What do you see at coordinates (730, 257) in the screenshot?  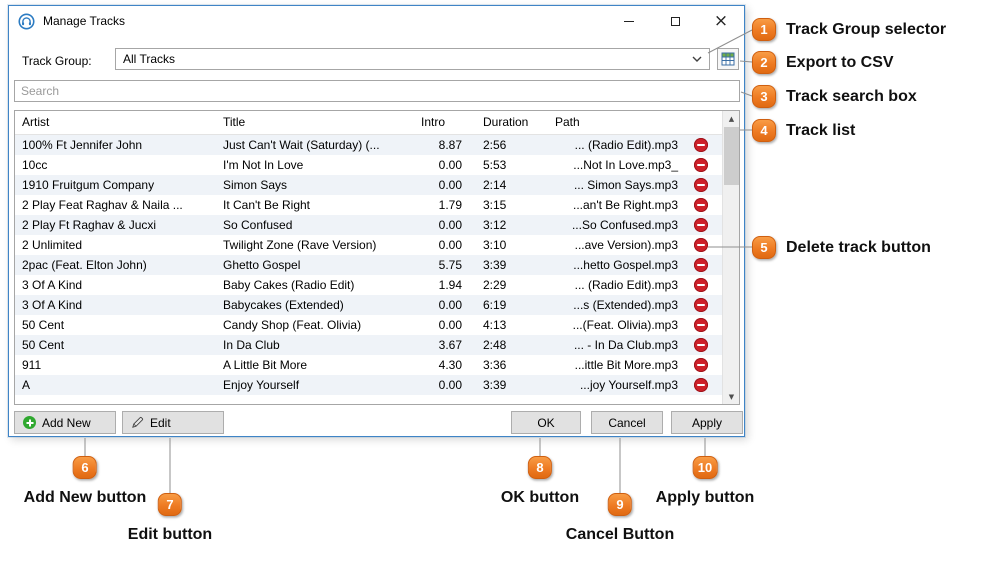 I see `vertical-scrollbar: ▲ ▼` at bounding box center [730, 257].